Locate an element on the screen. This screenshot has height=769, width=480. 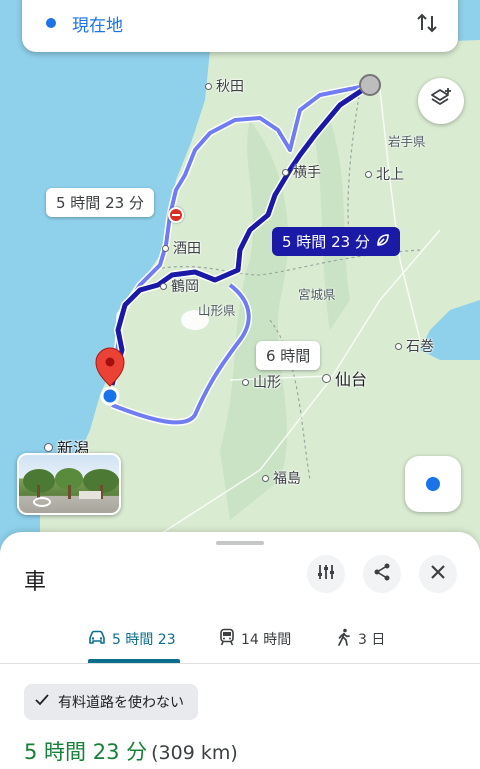
place-yokote: 横手 is located at coordinates (301, 172).